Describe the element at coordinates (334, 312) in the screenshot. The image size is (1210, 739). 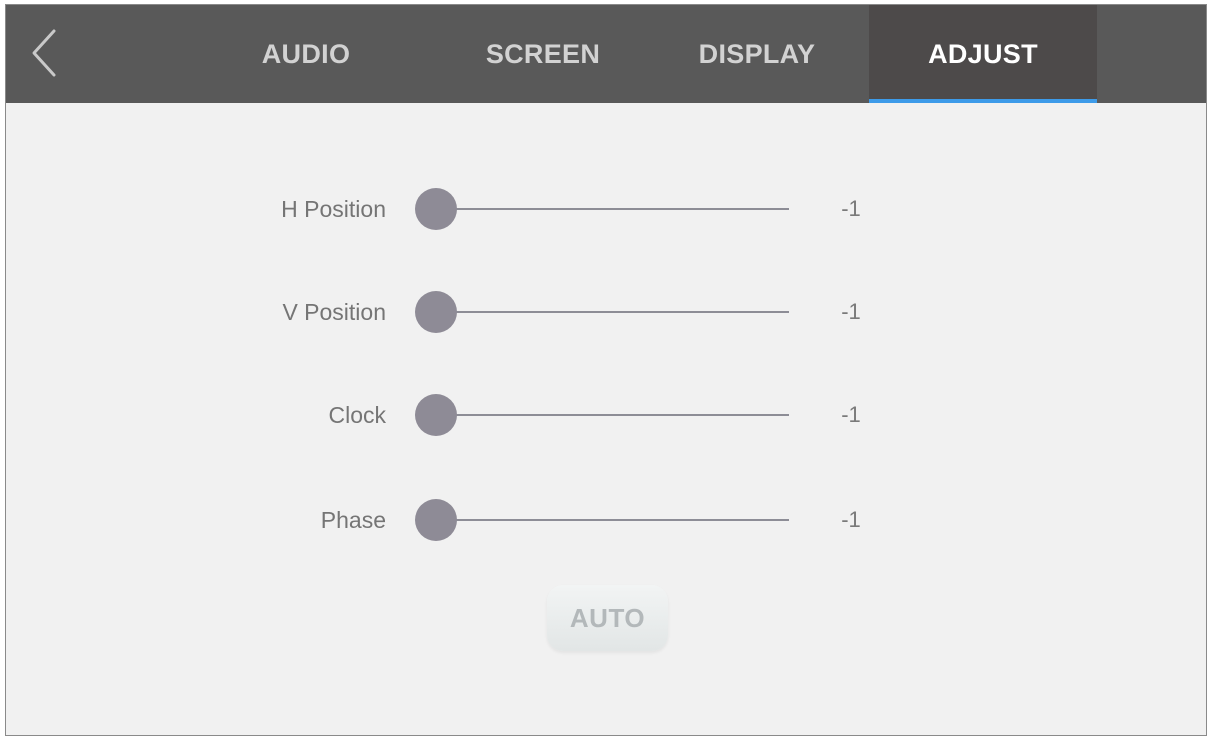
I see `setting-label: V Position` at that location.